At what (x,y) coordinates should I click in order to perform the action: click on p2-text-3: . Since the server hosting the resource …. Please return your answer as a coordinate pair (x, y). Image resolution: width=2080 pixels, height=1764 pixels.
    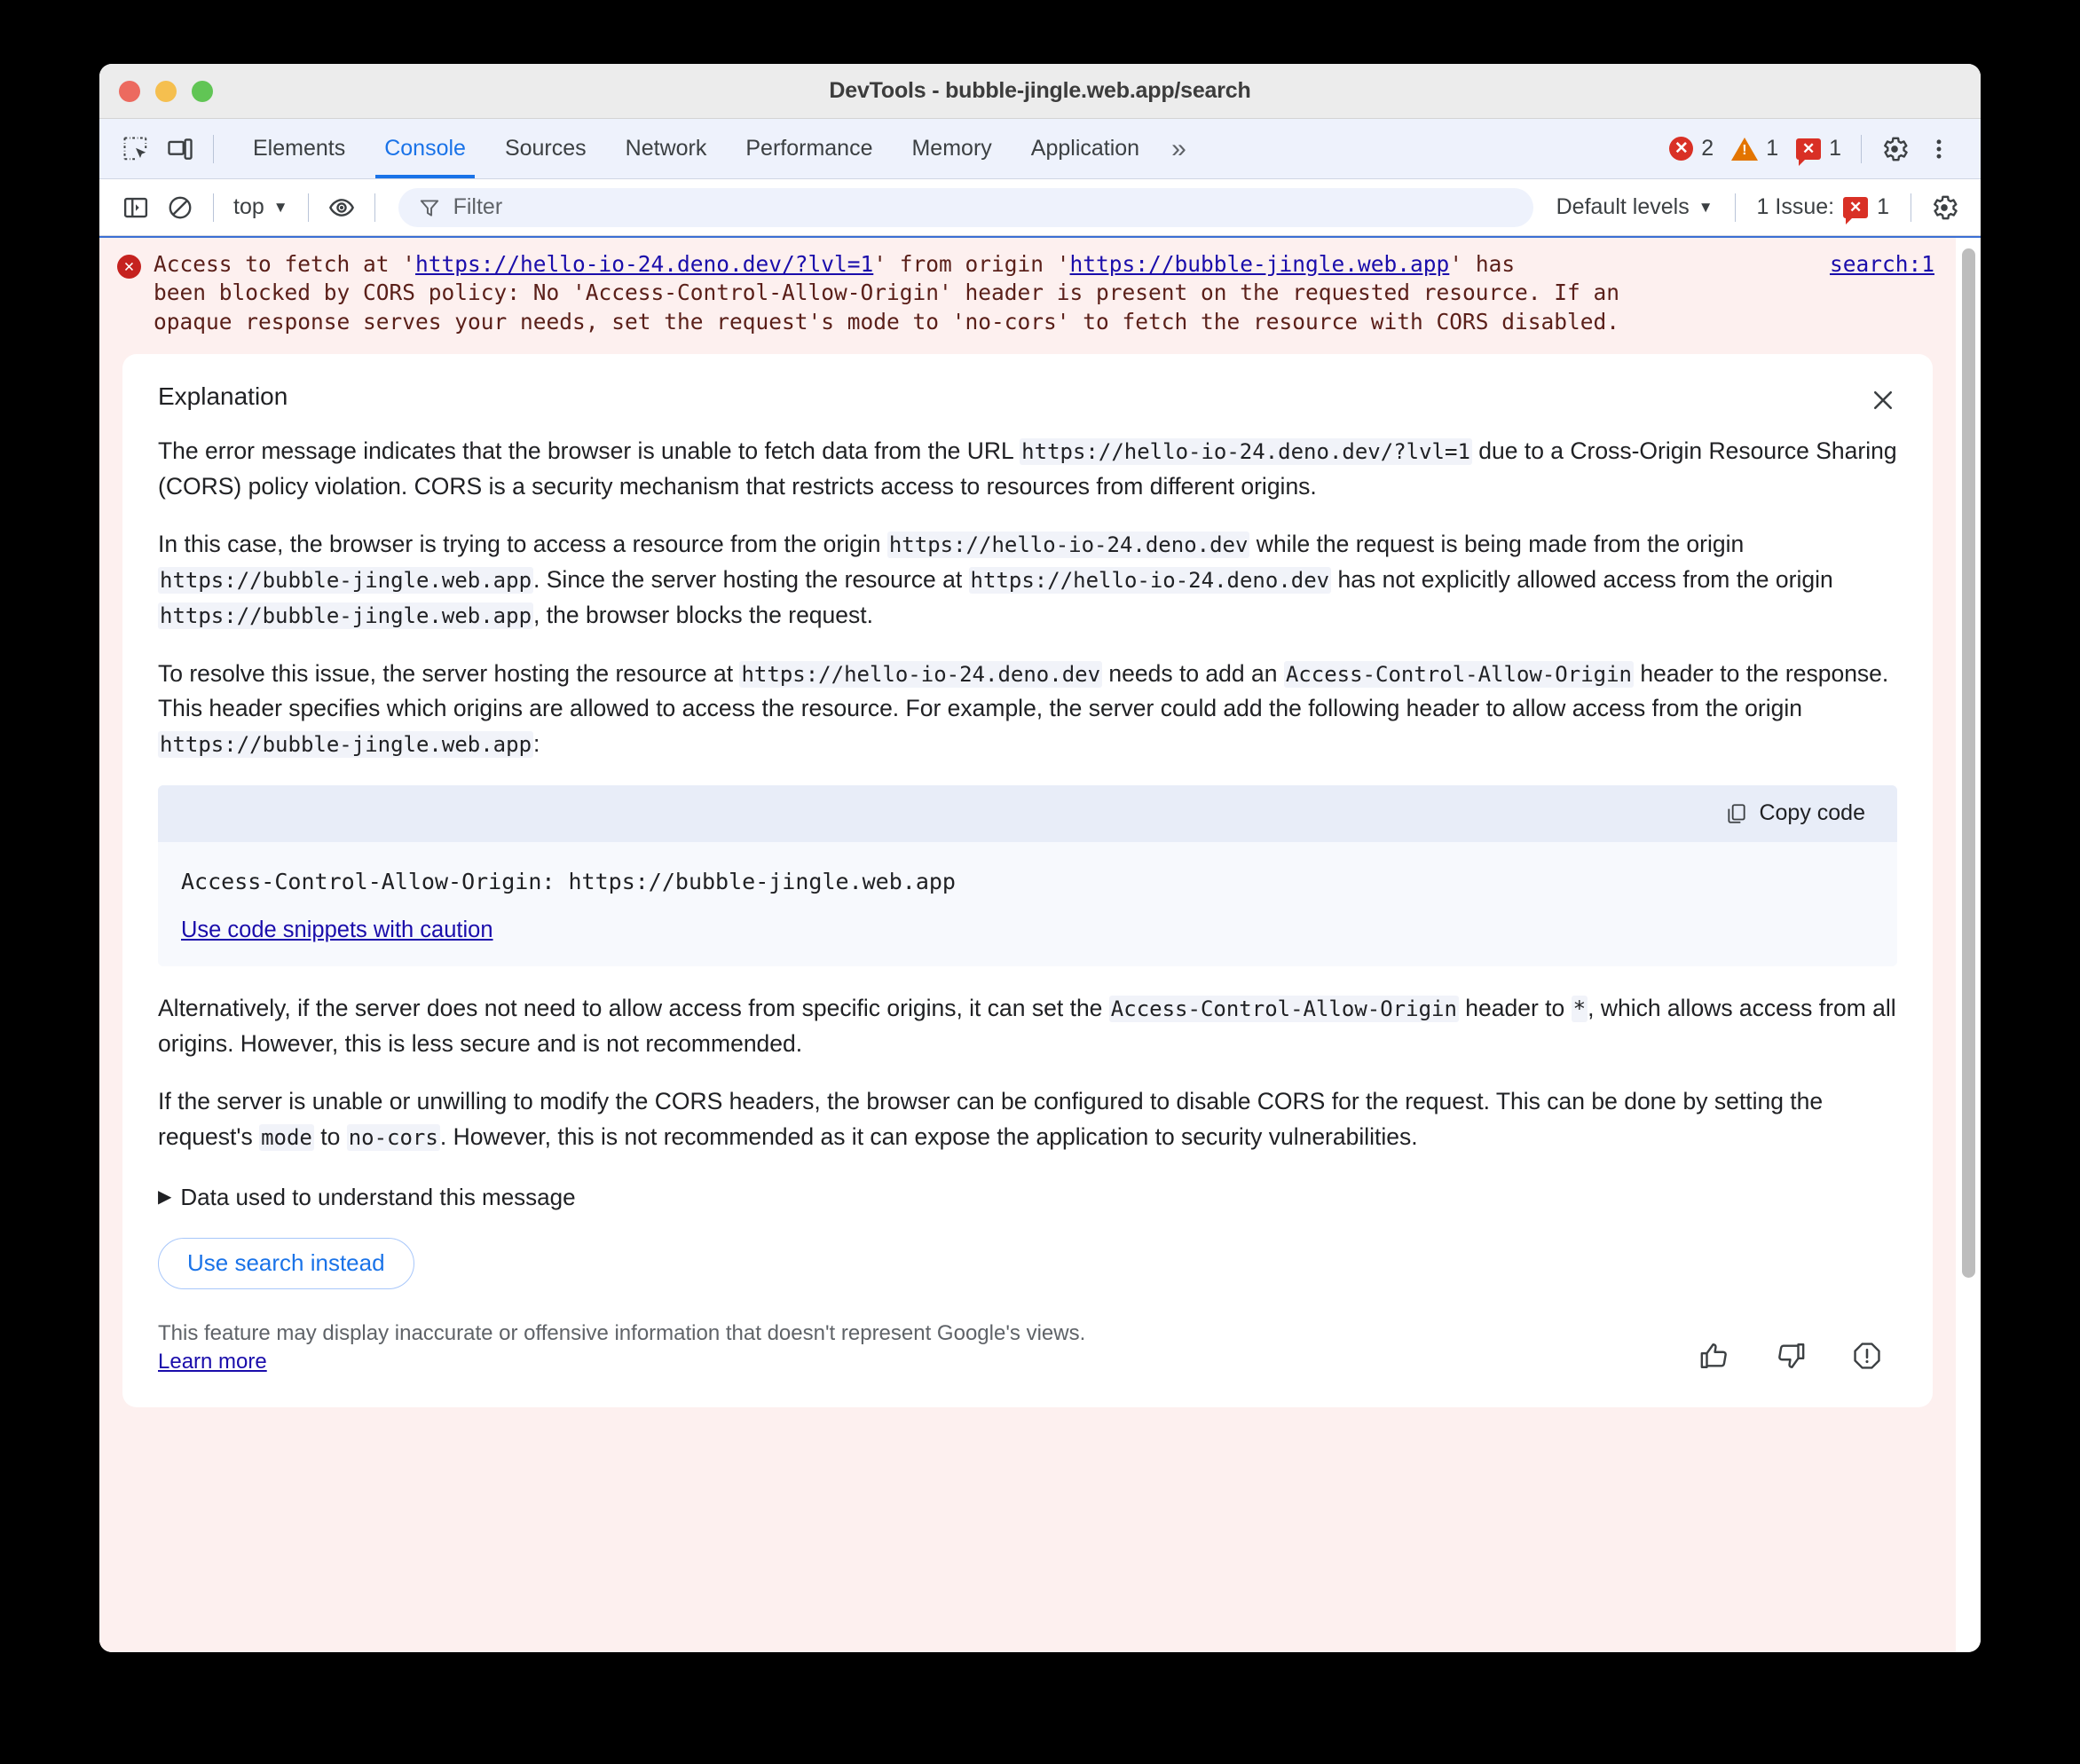
    Looking at the image, I should click on (751, 580).